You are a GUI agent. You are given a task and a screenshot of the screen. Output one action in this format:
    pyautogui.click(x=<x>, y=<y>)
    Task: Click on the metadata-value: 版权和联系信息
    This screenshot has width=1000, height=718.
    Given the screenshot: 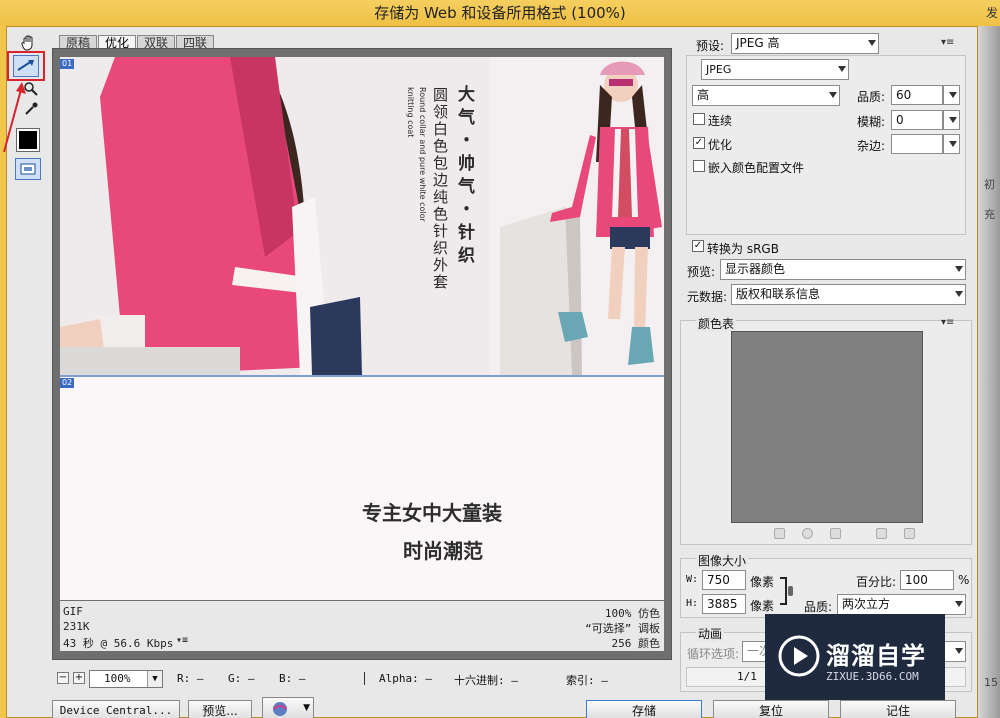 What is the action you would take?
    pyautogui.click(x=778, y=294)
    